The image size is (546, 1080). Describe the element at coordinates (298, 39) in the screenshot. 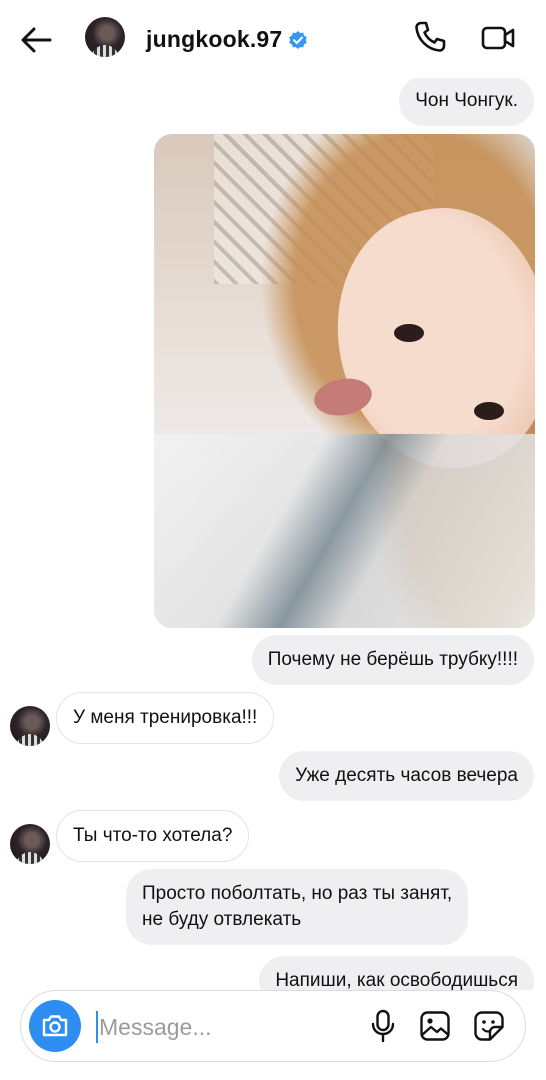

I see `verified-badge-icon` at that location.